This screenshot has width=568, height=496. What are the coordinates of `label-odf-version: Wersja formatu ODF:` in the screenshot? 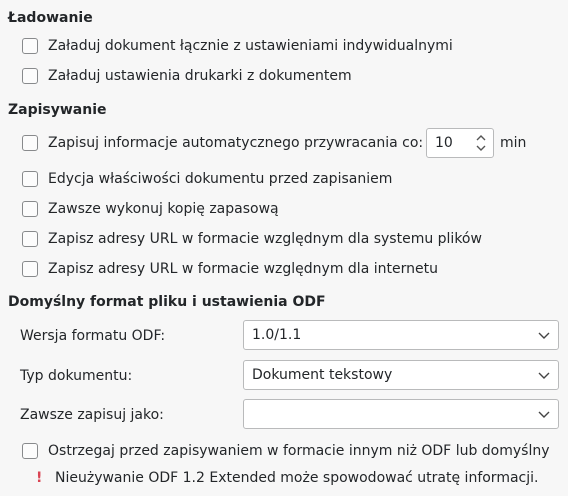 It's located at (93, 336).